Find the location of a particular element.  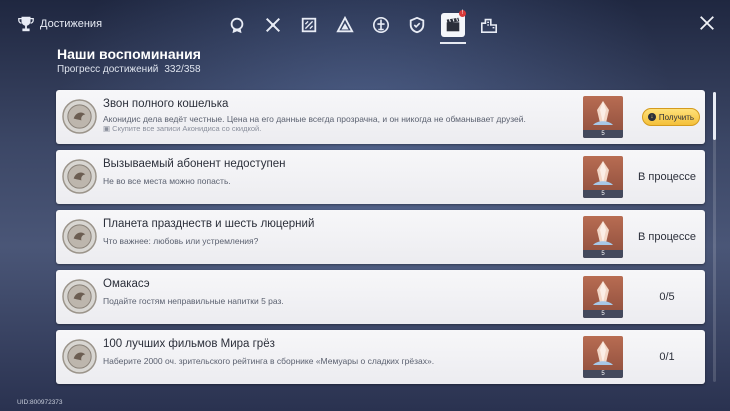

city-icon is located at coordinates (489, 26).